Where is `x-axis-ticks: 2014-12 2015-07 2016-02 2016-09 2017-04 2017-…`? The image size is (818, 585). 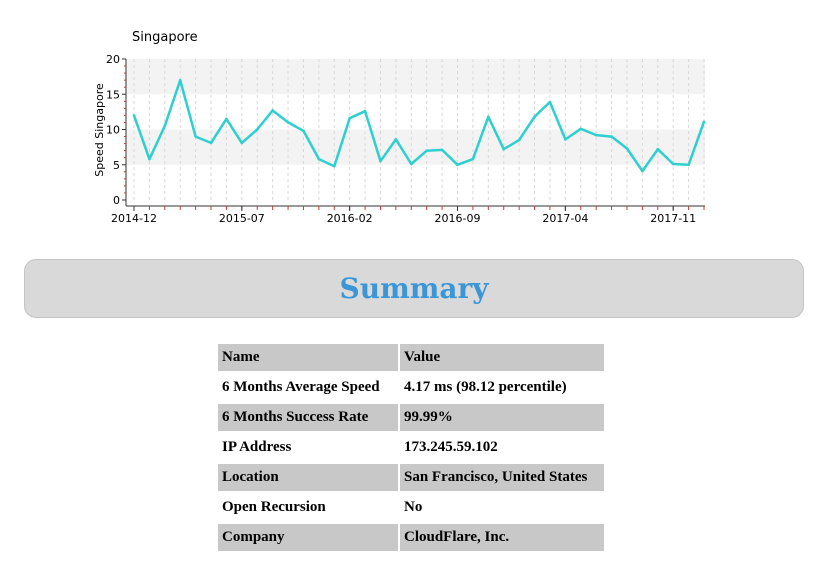
x-axis-ticks: 2014-12 2015-07 2016-02 2016-09 2017-04 2017-… is located at coordinates (408, 215).